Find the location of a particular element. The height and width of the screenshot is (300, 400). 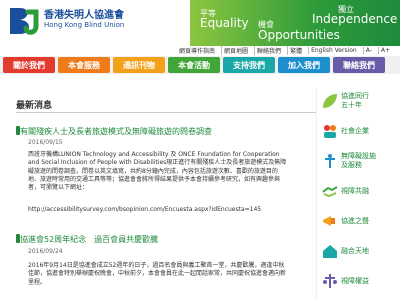

banner-independence-en: Independence is located at coordinates (355, 19).